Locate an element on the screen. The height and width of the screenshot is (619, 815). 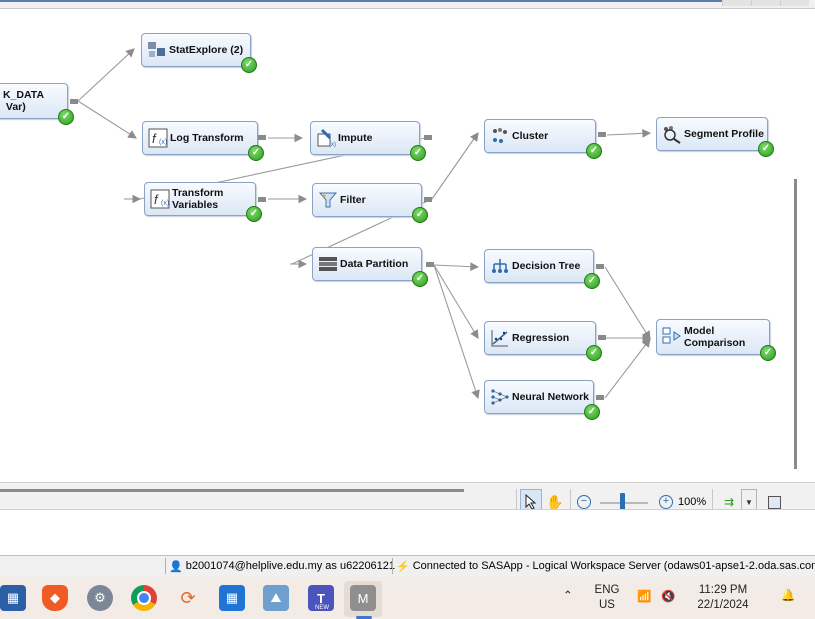
edge-cluster-segment is located at coordinates (629, 133).